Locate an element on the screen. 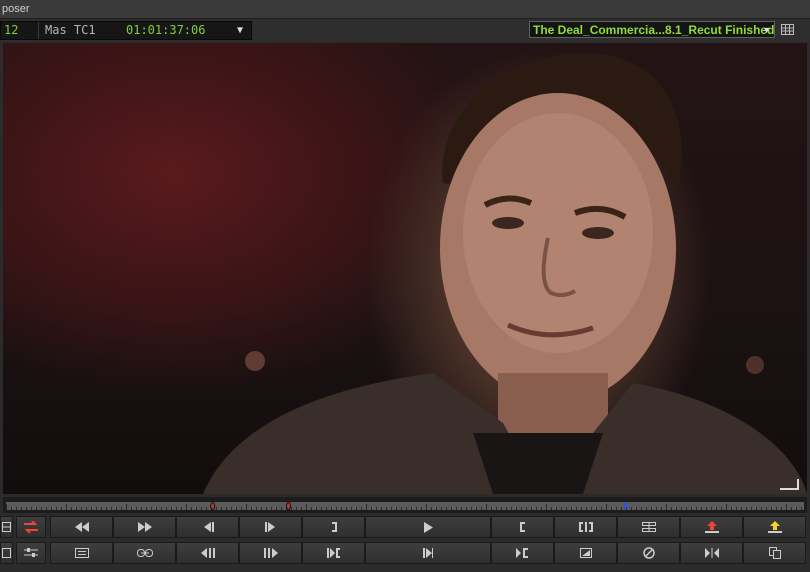 Image resolution: width=810 pixels, height=572 pixels. step-back-icon is located at coordinates (207, 553).